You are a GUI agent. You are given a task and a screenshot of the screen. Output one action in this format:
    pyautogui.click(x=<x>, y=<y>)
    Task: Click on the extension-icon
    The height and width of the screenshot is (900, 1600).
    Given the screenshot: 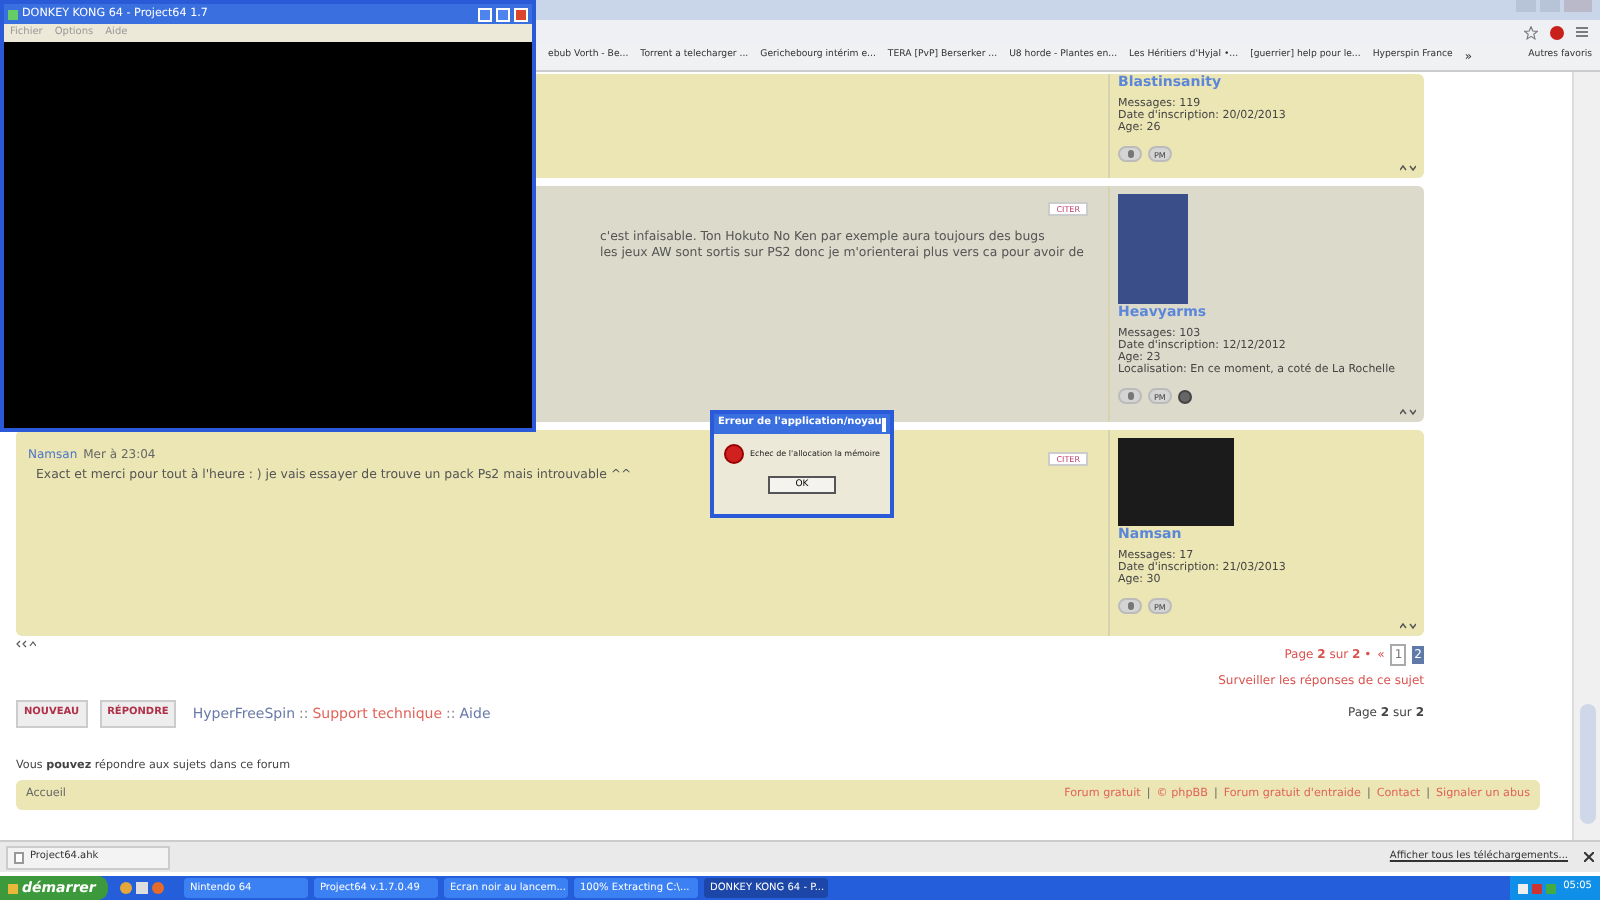 What is the action you would take?
    pyautogui.click(x=1557, y=32)
    